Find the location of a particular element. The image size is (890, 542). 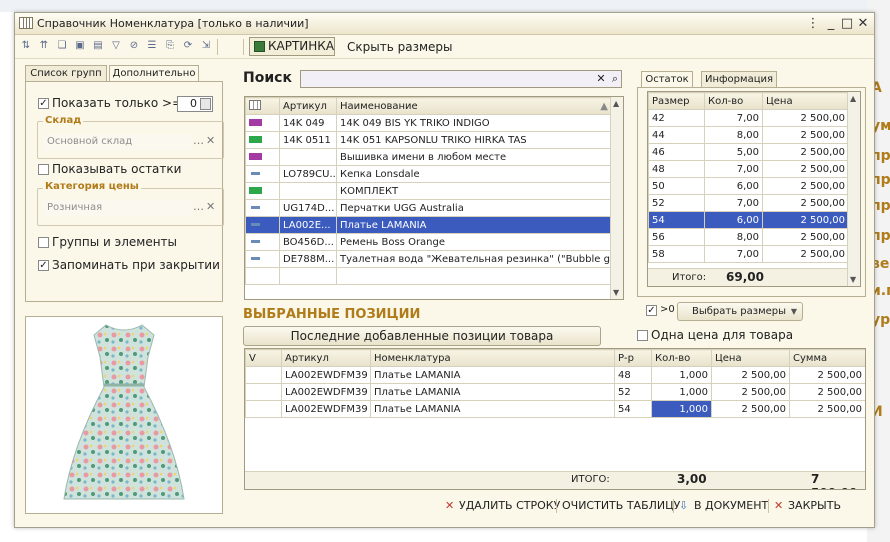

gt0-checkbox: ✓ is located at coordinates (651, 310).